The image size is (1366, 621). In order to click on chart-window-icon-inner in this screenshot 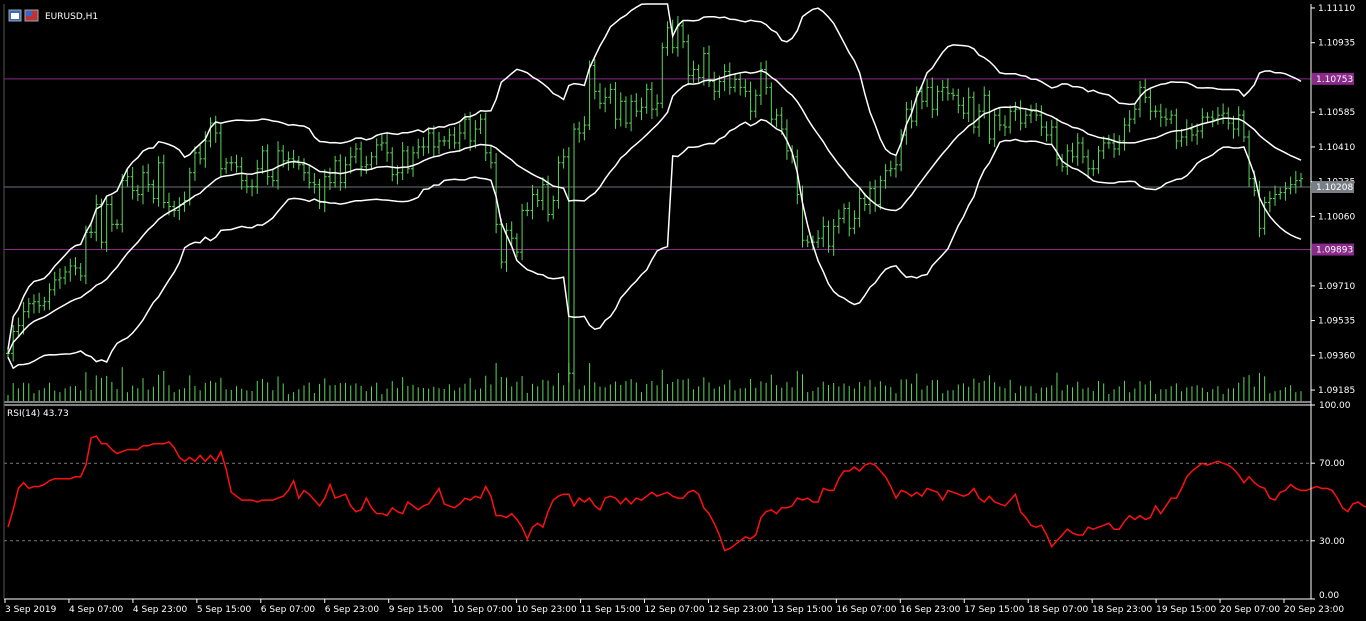, I will do `click(15, 16)`.